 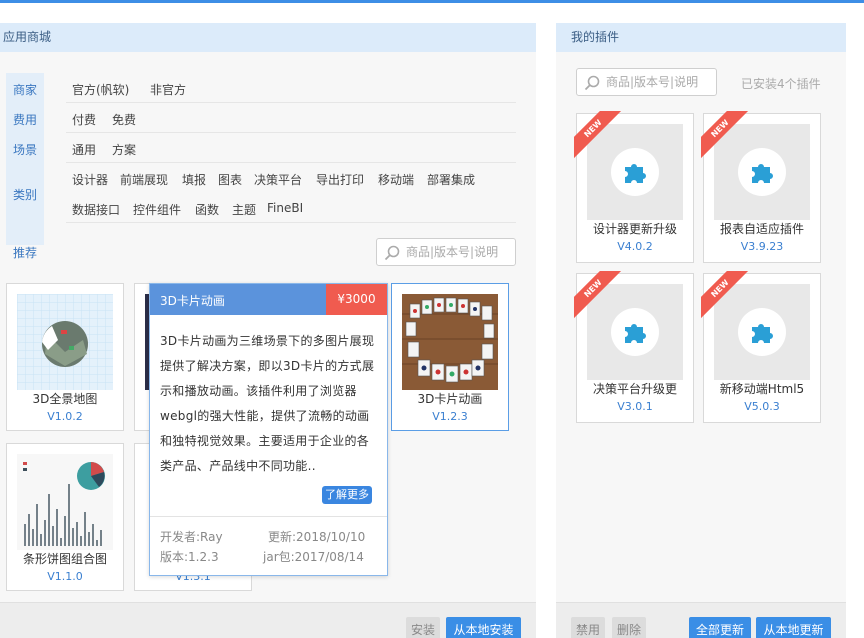 I want to click on filter-label-category: 类别, so click(x=24, y=195).